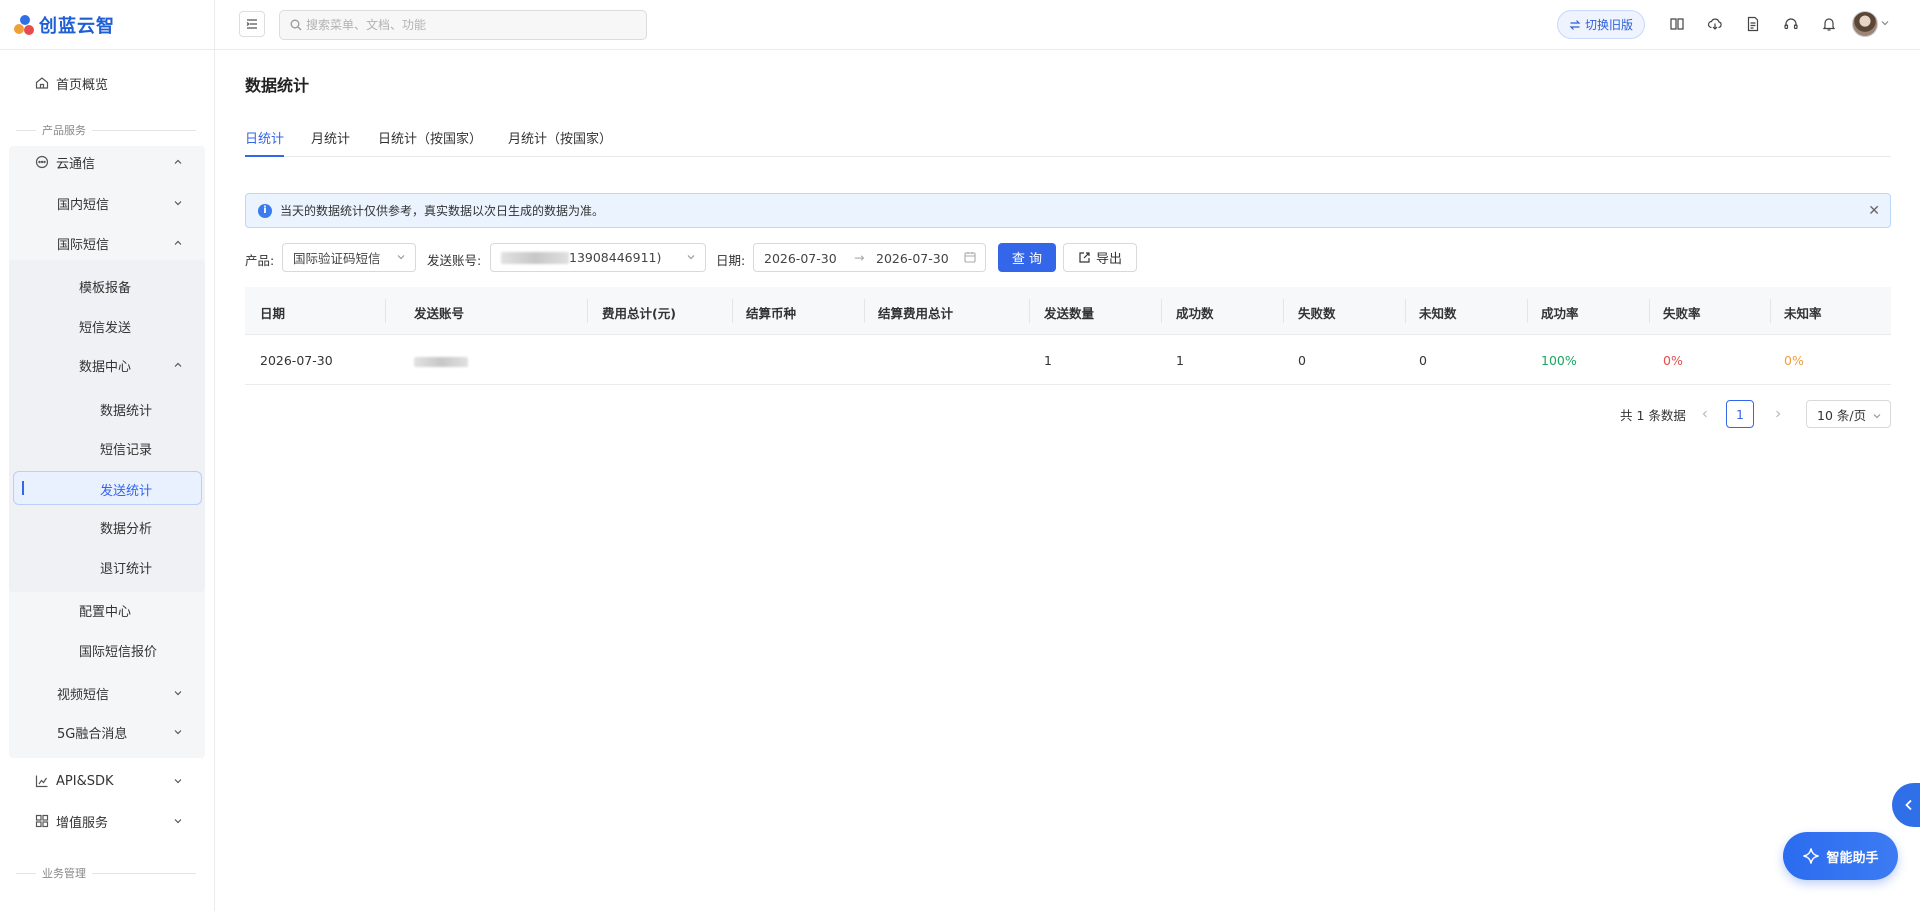  I want to click on ai-assistant-button: 智能助手, so click(1840, 856).